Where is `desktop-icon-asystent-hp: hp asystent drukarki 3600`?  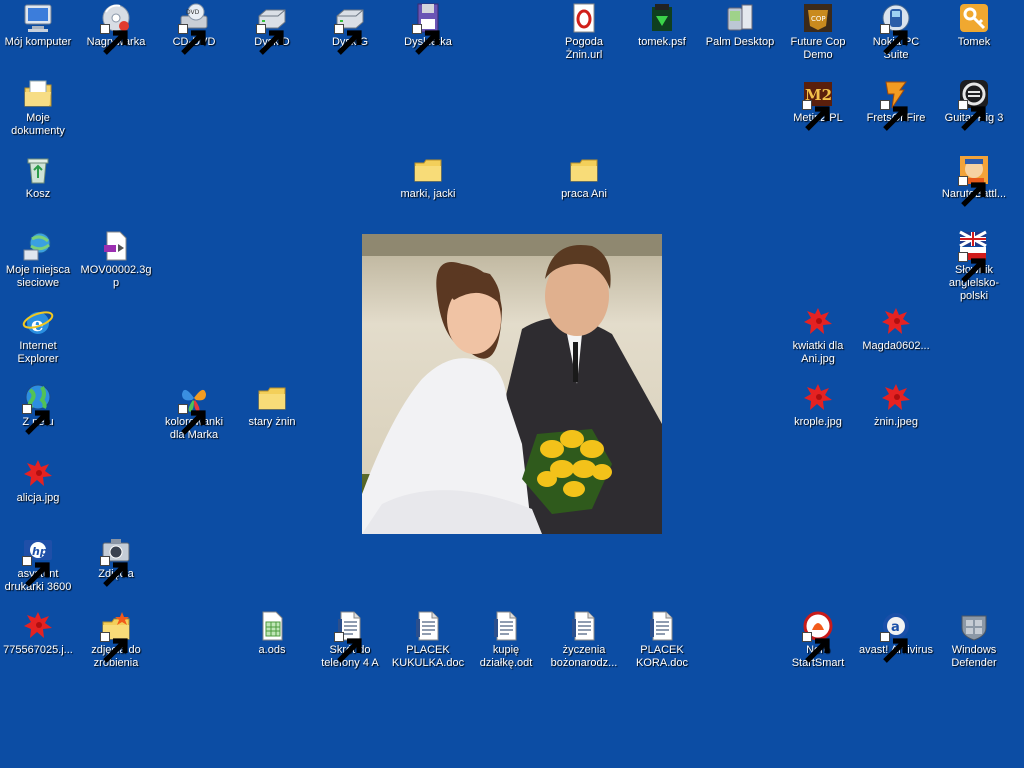
desktop-icon-asystent-hp: hp asystent drukarki 3600 is located at coordinates (38, 564).